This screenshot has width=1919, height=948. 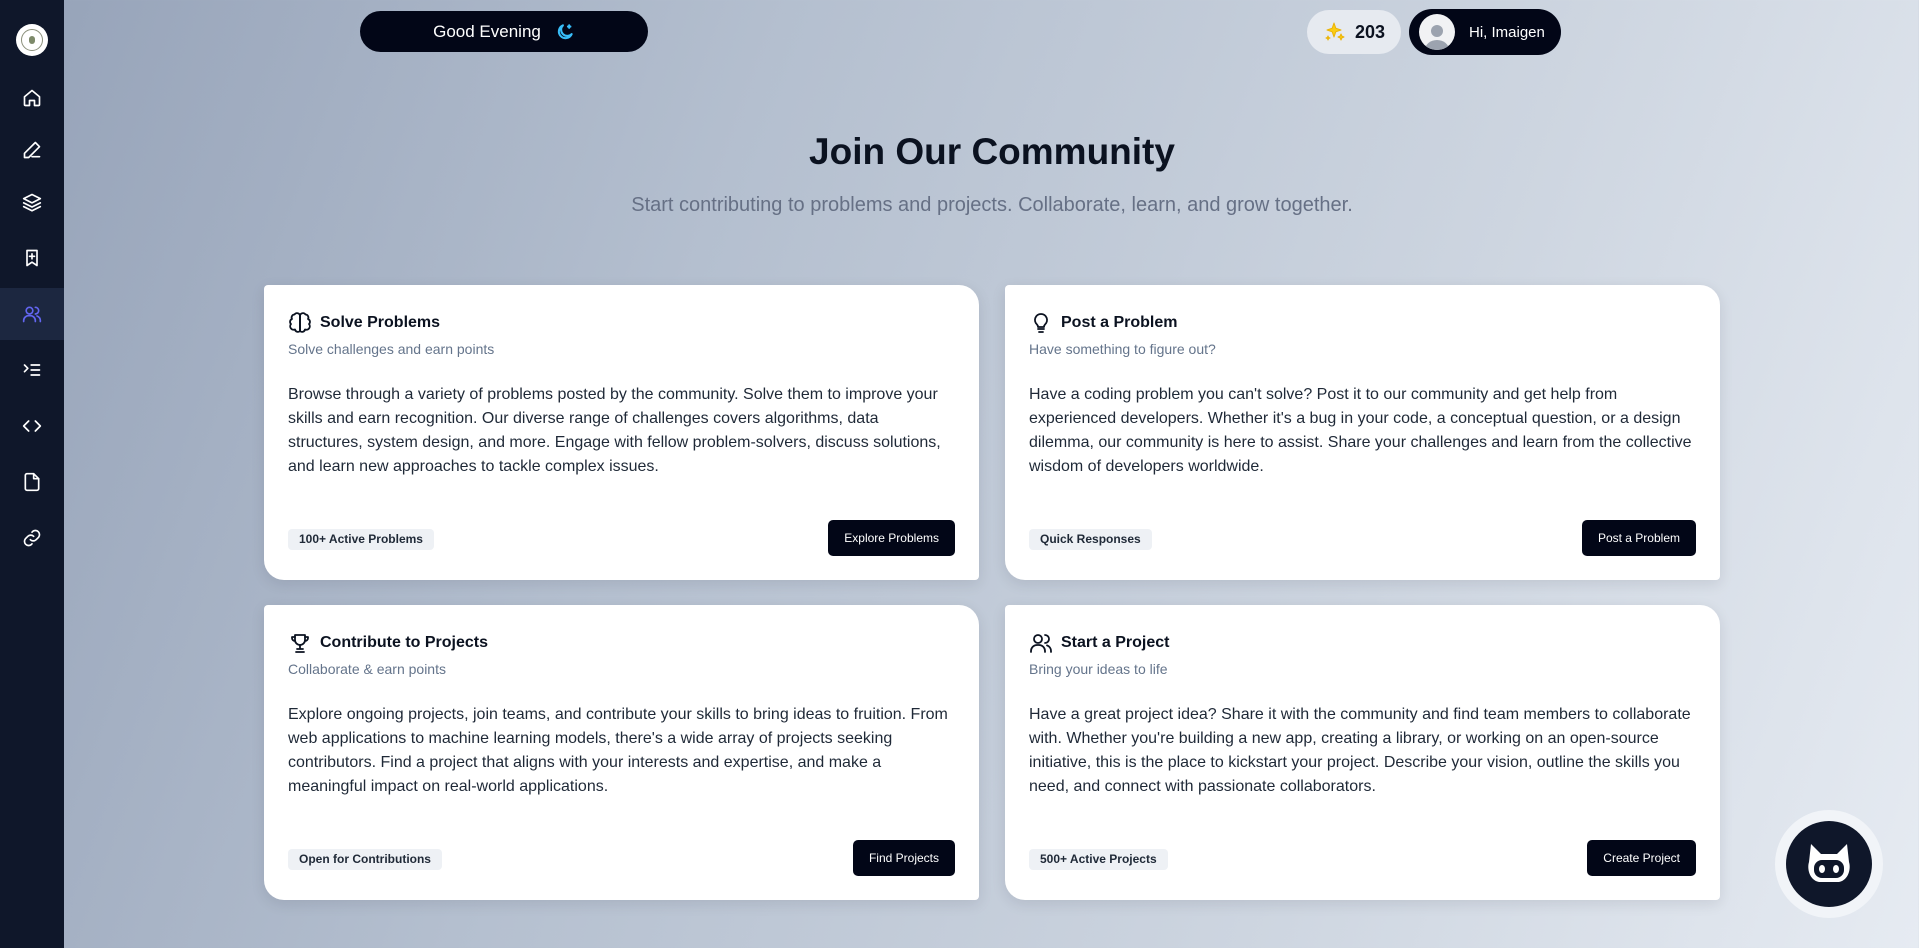 I want to click on brain-icon, so click(x=300, y=322).